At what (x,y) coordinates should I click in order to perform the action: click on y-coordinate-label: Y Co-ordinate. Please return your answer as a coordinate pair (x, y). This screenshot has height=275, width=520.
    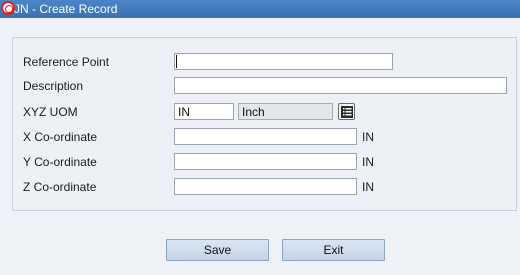
    Looking at the image, I should click on (60, 162).